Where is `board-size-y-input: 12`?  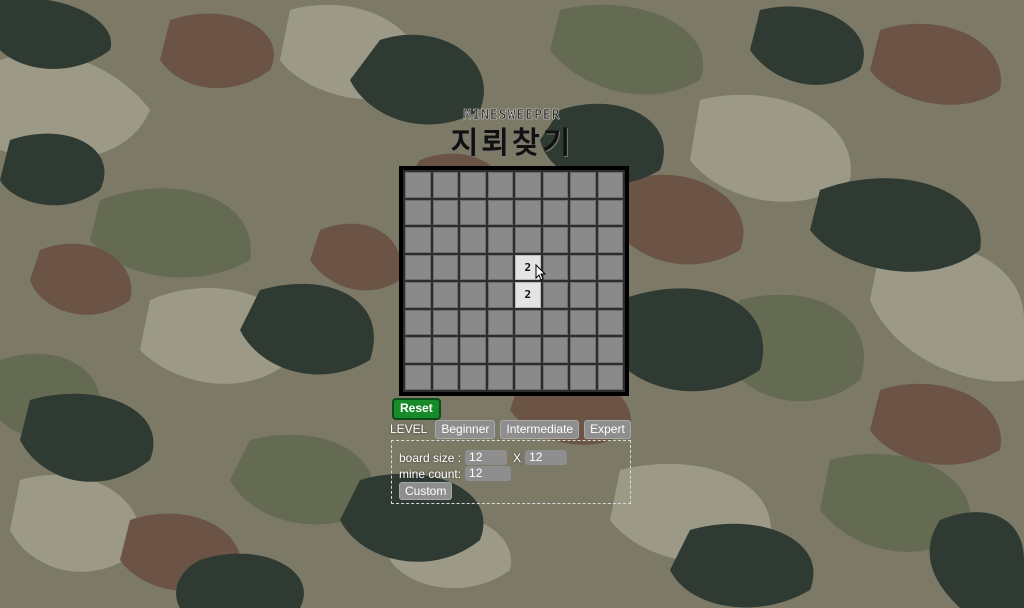
board-size-y-input: 12 is located at coordinates (546, 457).